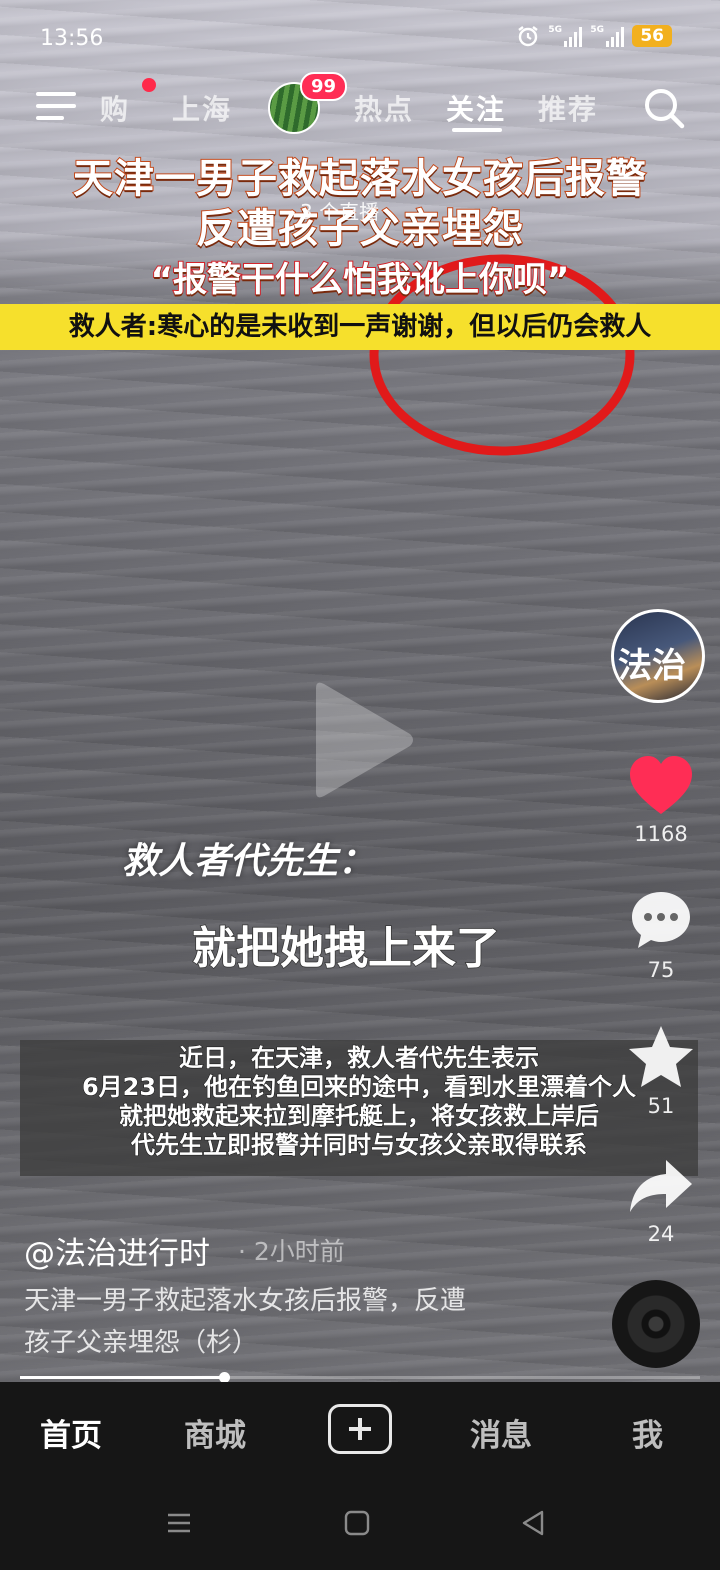 The image size is (720, 1570). Describe the element at coordinates (656, 1324) in the screenshot. I see `music-disc-icon` at that location.